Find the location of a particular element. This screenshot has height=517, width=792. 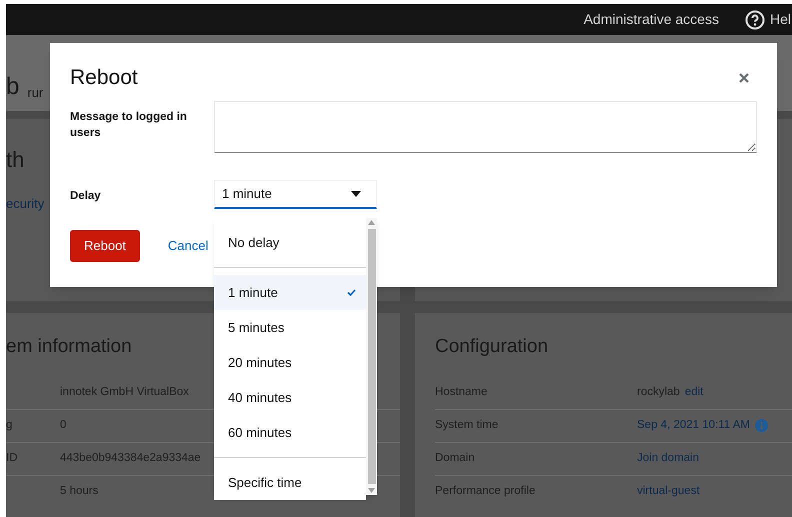

row-value: 0 is located at coordinates (63, 425).